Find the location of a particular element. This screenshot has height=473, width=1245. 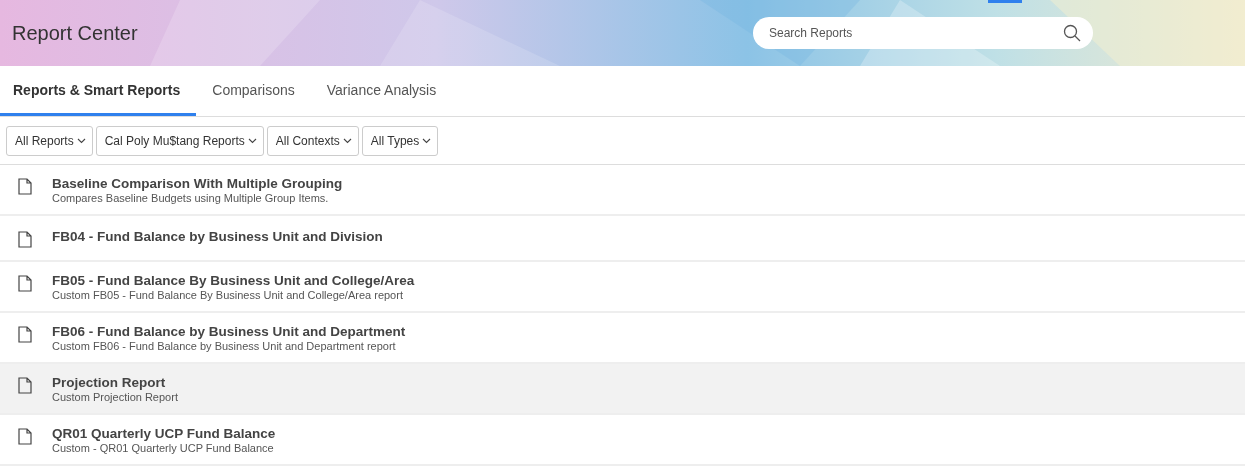

filter-dropdown: All Contexts is located at coordinates (312, 141).